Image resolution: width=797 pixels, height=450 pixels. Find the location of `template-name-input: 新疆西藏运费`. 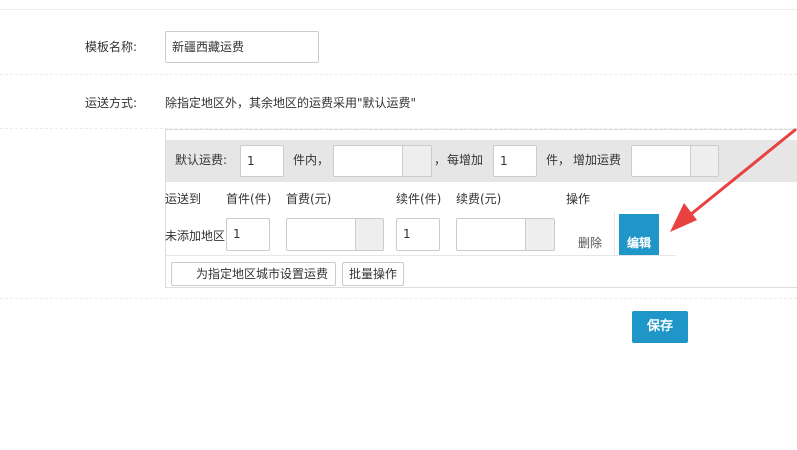

template-name-input: 新疆西藏运费 is located at coordinates (242, 47).